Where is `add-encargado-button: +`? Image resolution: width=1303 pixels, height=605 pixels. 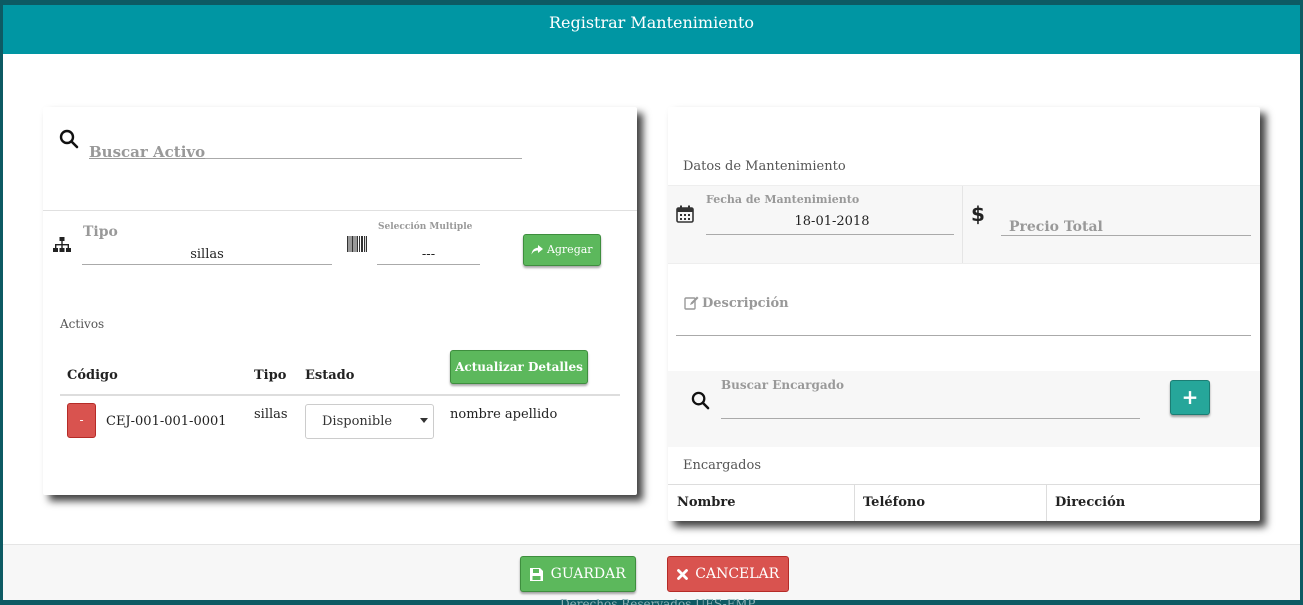 add-encargado-button: + is located at coordinates (1190, 397).